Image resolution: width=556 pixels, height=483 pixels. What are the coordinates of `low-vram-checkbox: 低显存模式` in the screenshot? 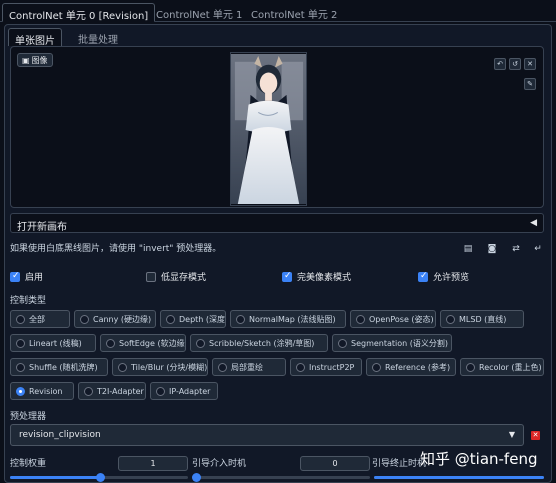 It's located at (176, 276).